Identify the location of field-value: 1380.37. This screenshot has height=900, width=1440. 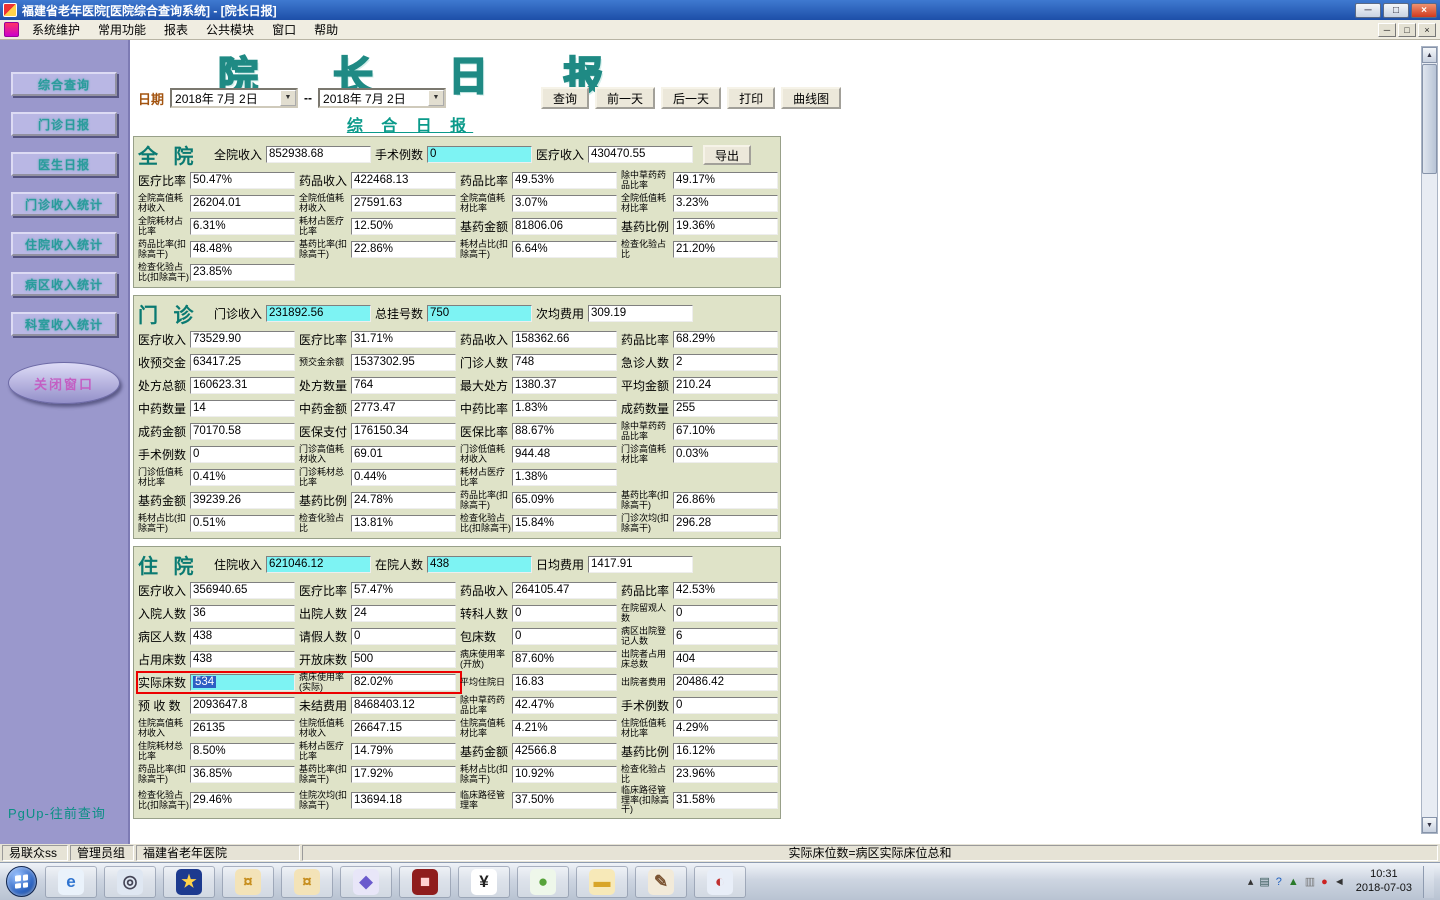
(564, 385).